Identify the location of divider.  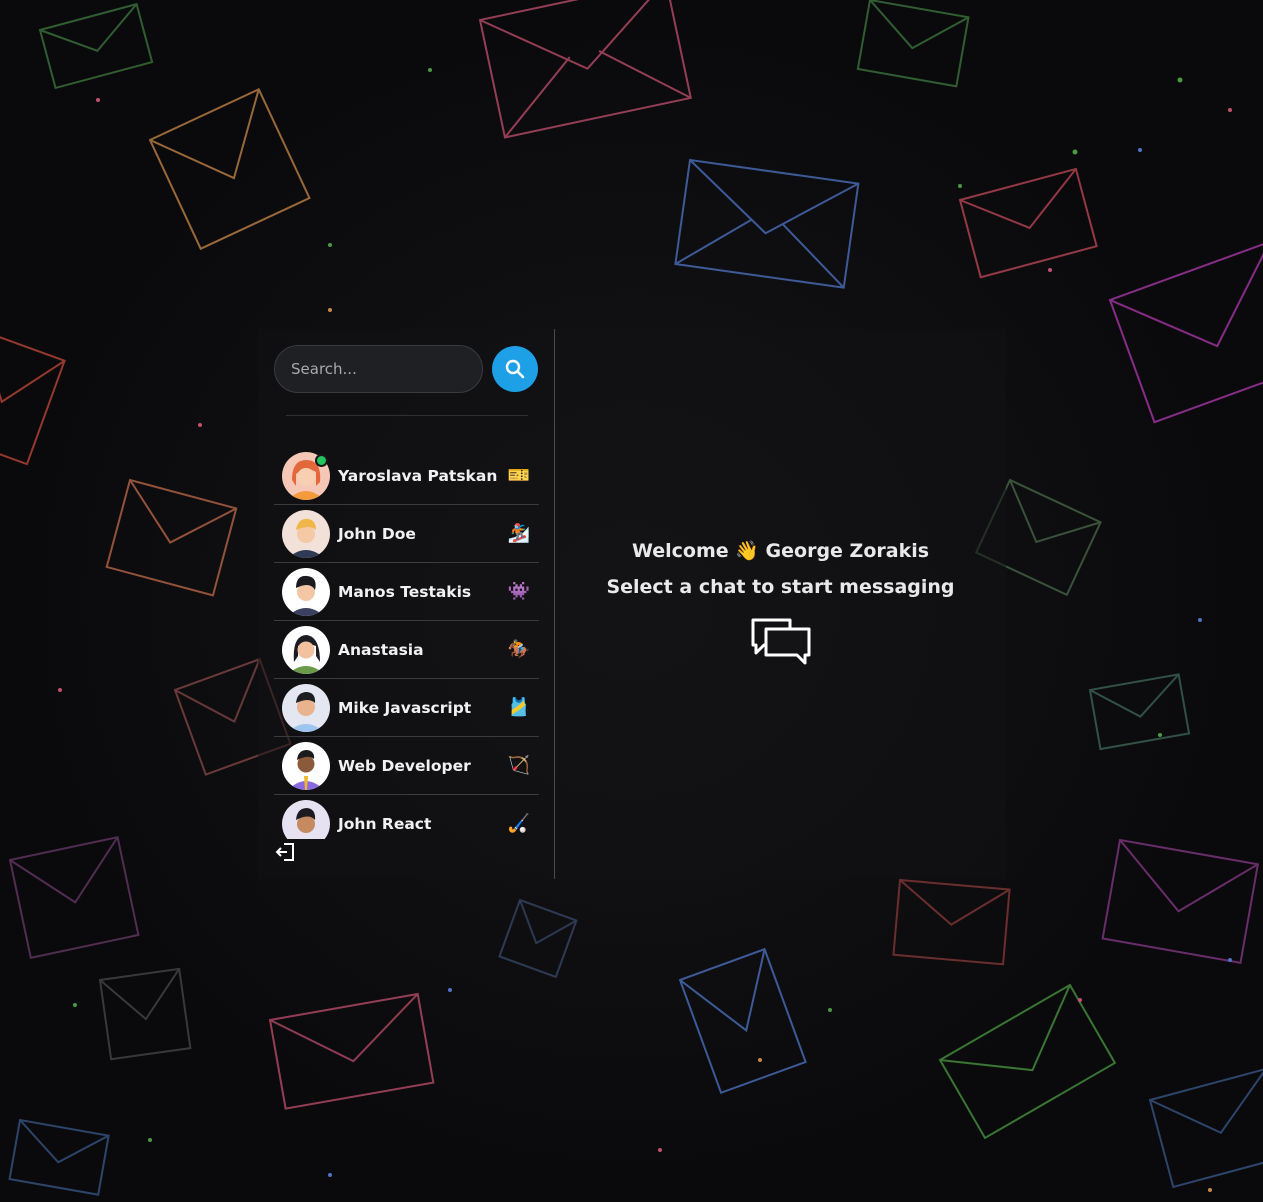
(407, 415).